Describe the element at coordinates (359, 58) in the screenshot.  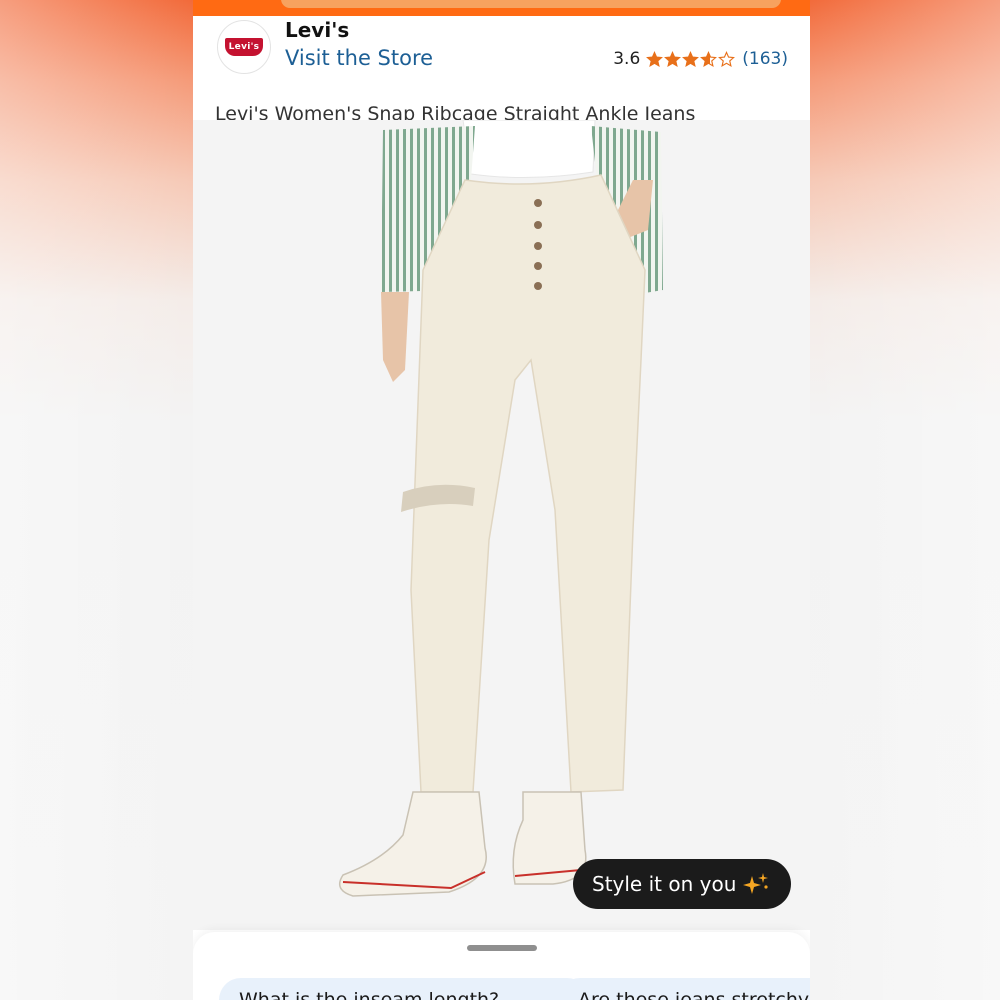
I see `visit-store-link: Visit the Store` at that location.